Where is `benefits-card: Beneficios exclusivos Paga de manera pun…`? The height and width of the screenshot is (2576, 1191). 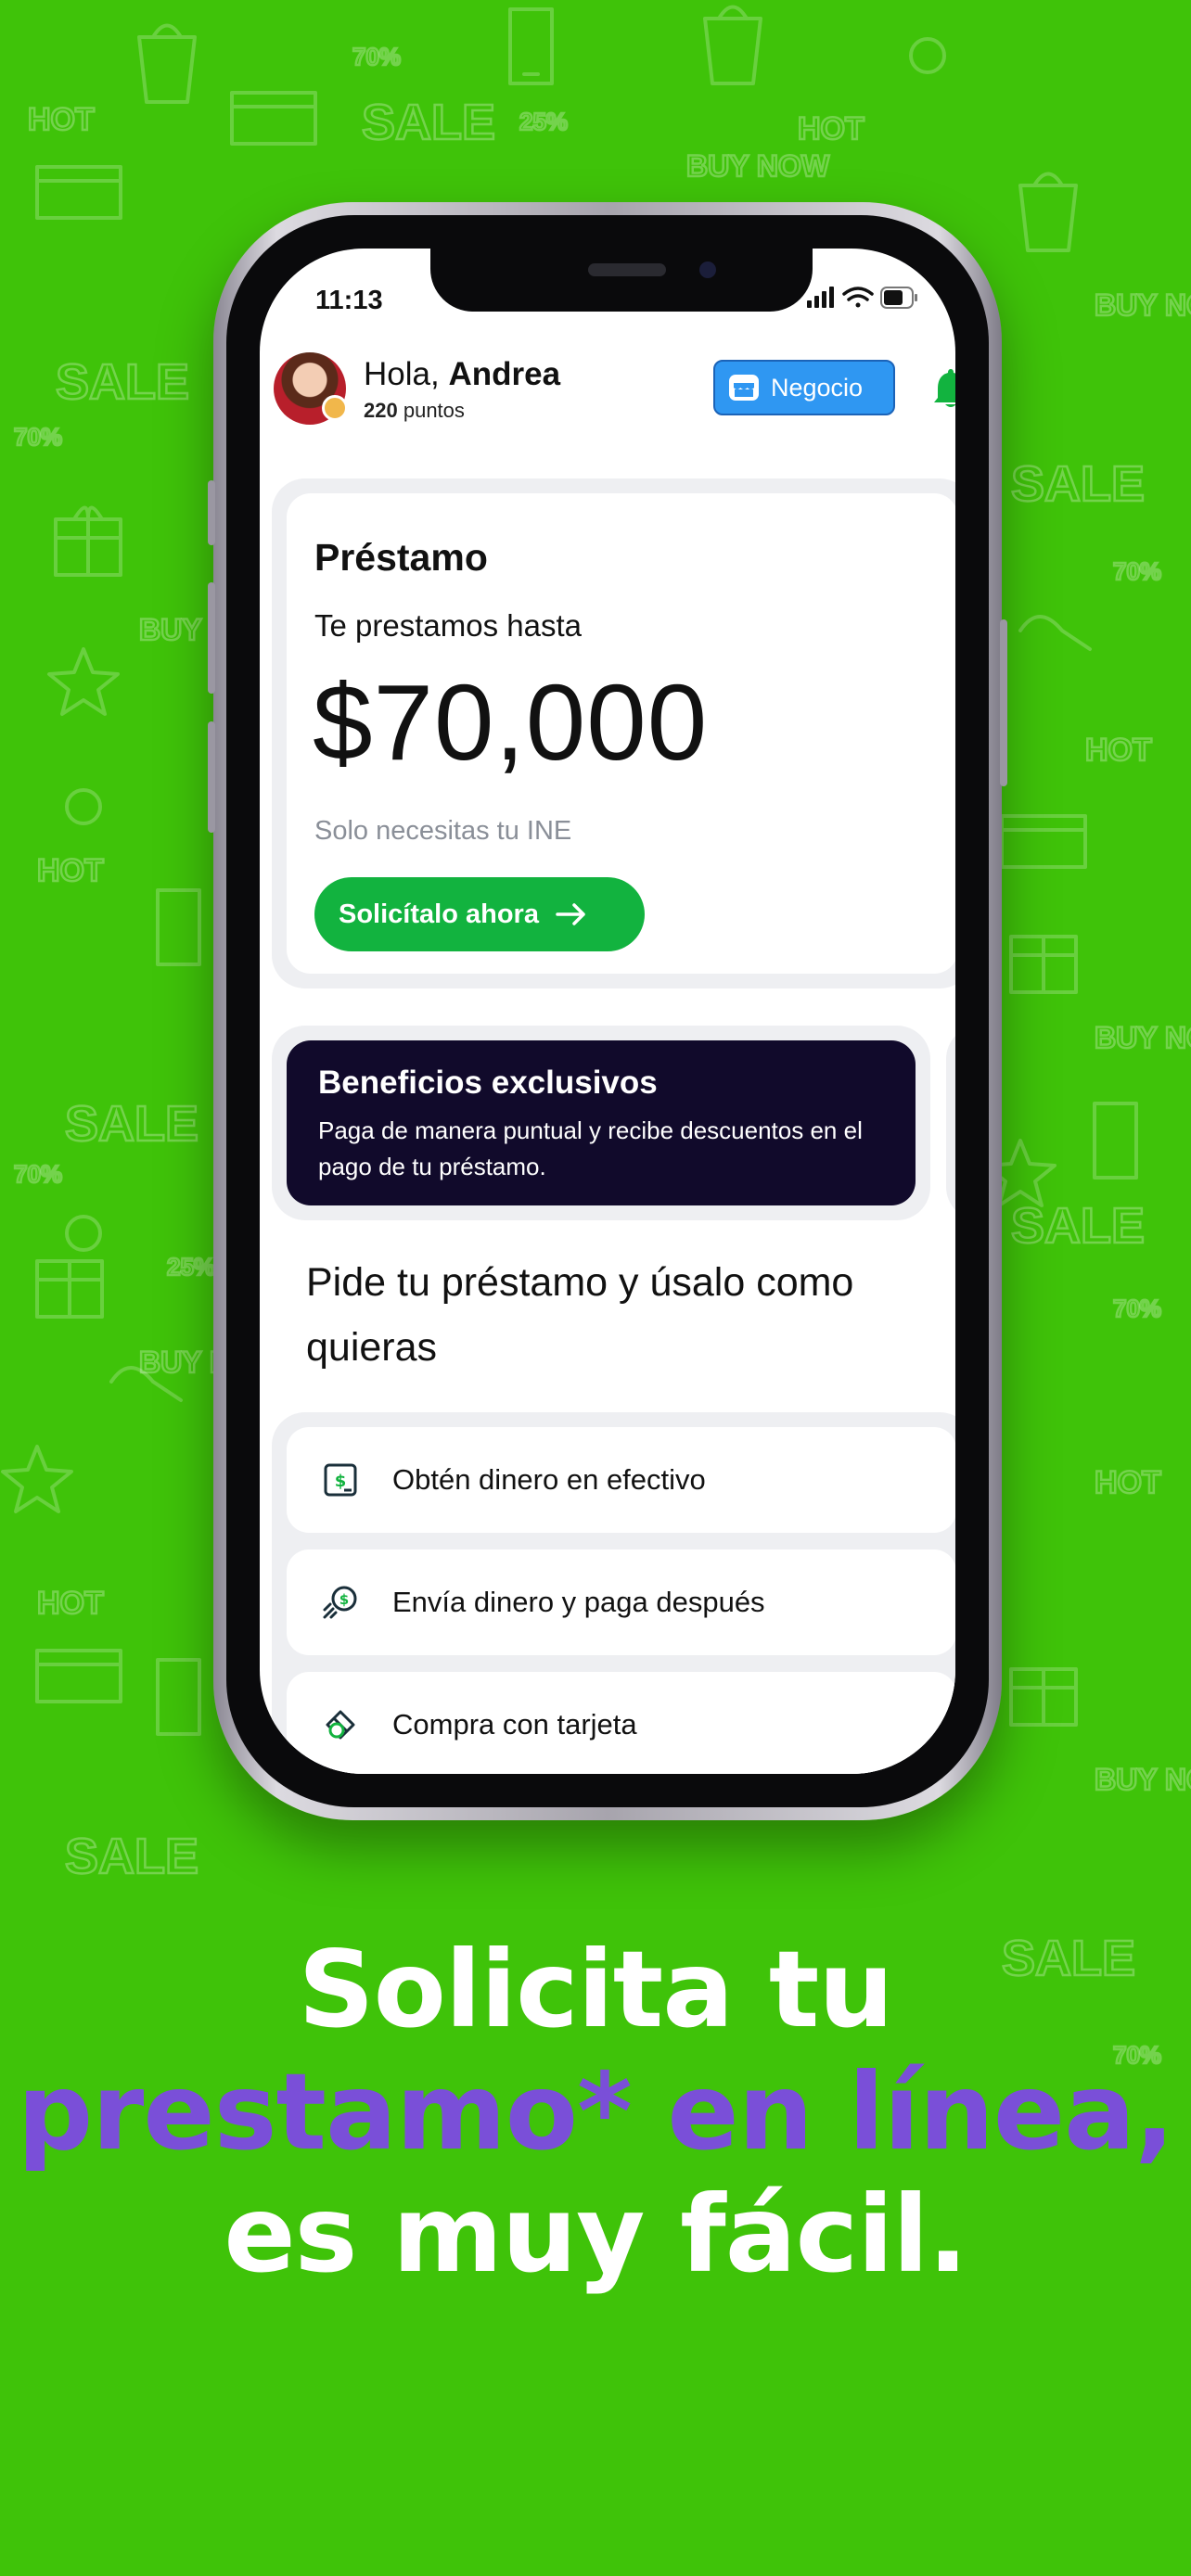
benefits-card: Beneficios exclusivos Paga de manera pun… is located at coordinates (601, 1123).